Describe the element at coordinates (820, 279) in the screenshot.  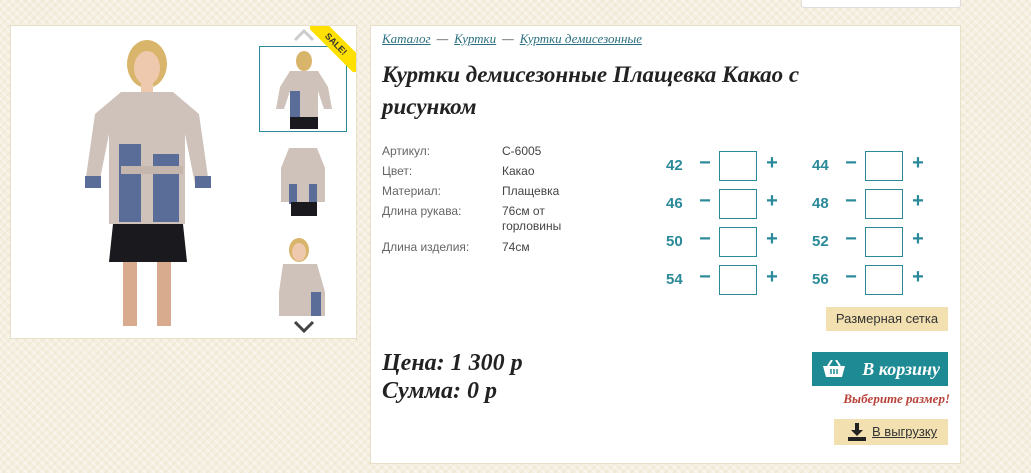
I see `size-label: 56` at that location.